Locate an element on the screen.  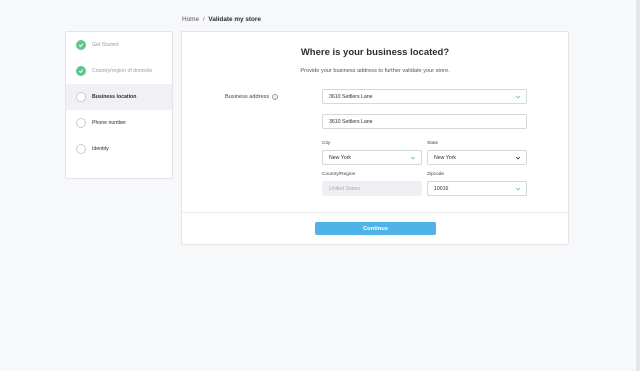
zipcode-value: 10016 is located at coordinates (441, 188).